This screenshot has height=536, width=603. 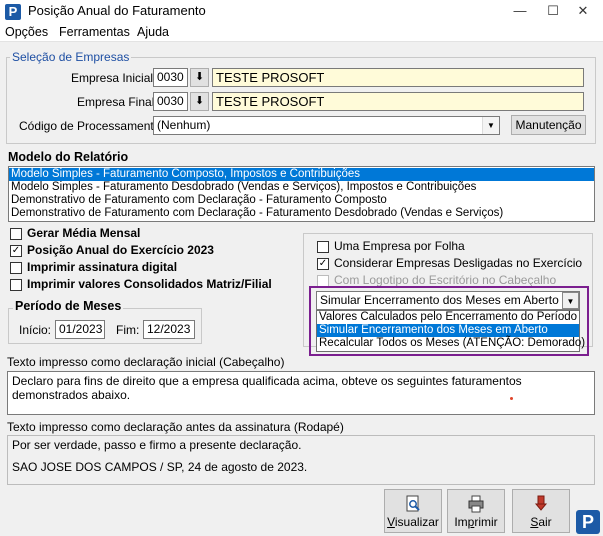 I want to click on visualizar-button: Visualizar, so click(x=413, y=511).